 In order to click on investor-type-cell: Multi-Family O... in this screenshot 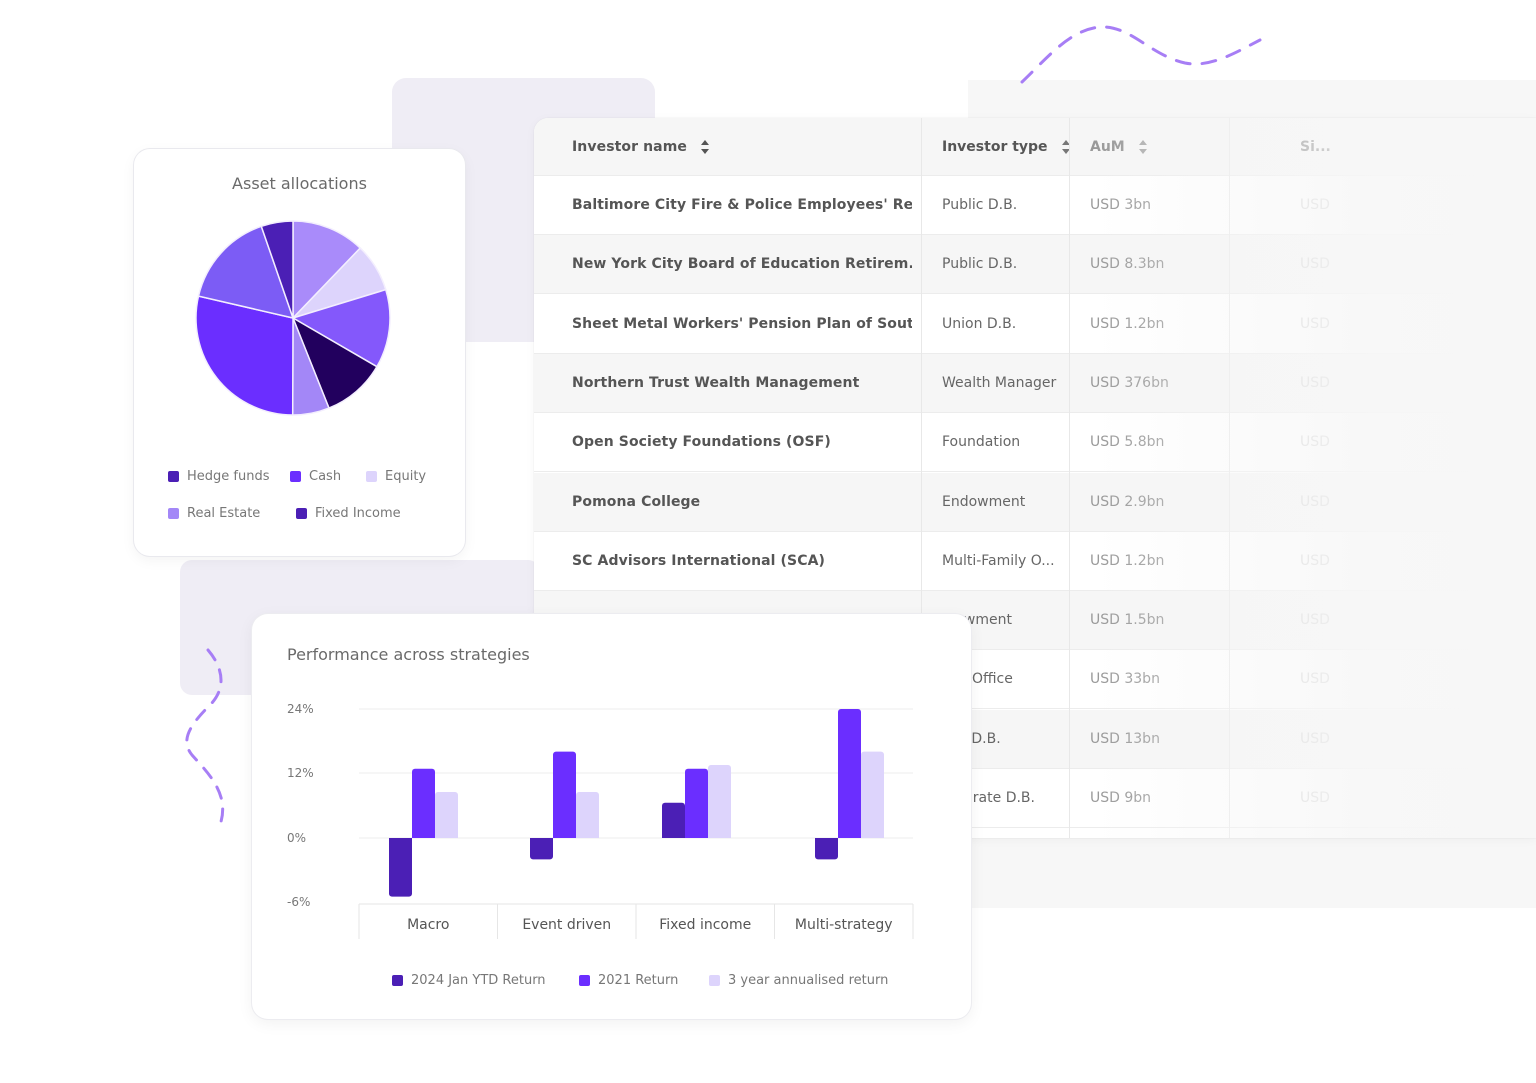, I will do `click(998, 560)`.